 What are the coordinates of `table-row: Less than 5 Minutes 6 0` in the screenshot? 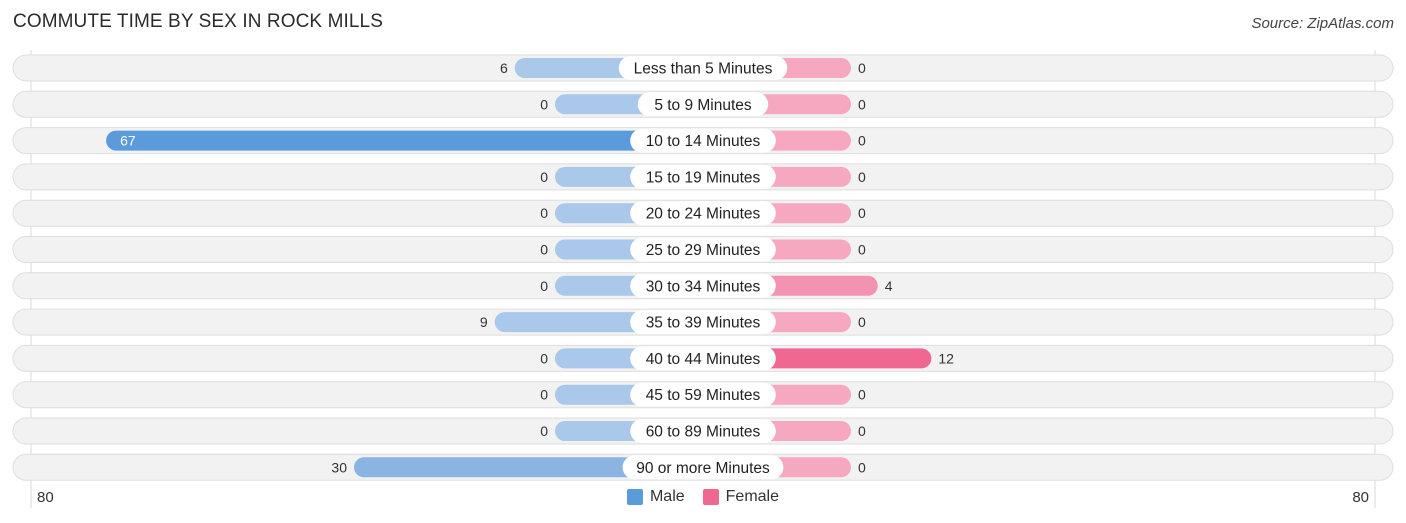 It's located at (703, 68).